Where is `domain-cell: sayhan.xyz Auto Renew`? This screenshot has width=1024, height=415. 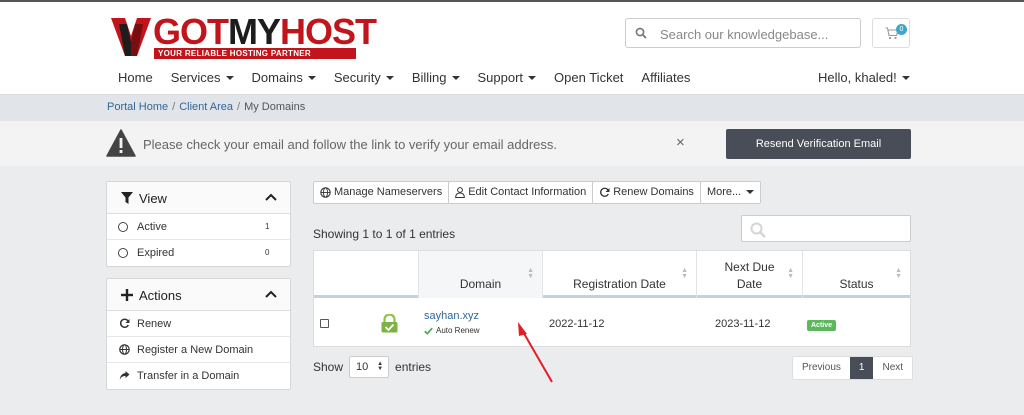
domain-cell: sayhan.xyz Auto Renew is located at coordinates (452, 322).